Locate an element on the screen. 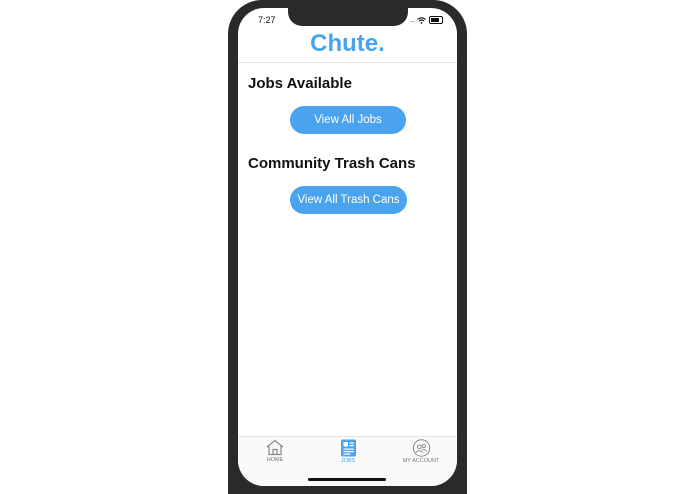 This screenshot has height=494, width=695. jobs-icon is located at coordinates (348, 448).